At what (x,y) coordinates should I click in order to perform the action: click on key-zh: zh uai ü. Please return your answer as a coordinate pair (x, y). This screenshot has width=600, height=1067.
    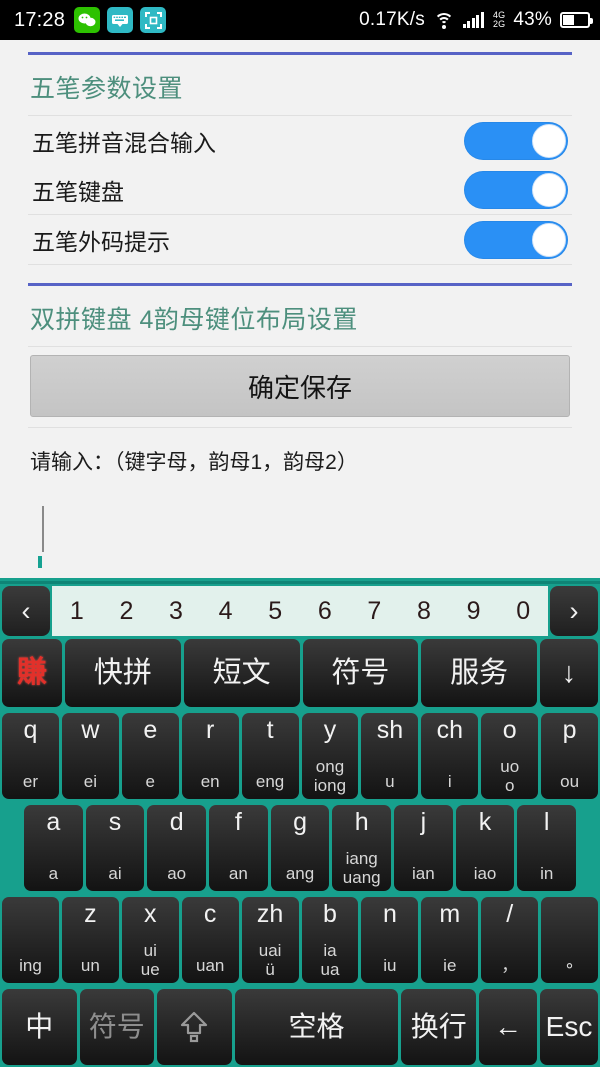
    Looking at the image, I should click on (270, 940).